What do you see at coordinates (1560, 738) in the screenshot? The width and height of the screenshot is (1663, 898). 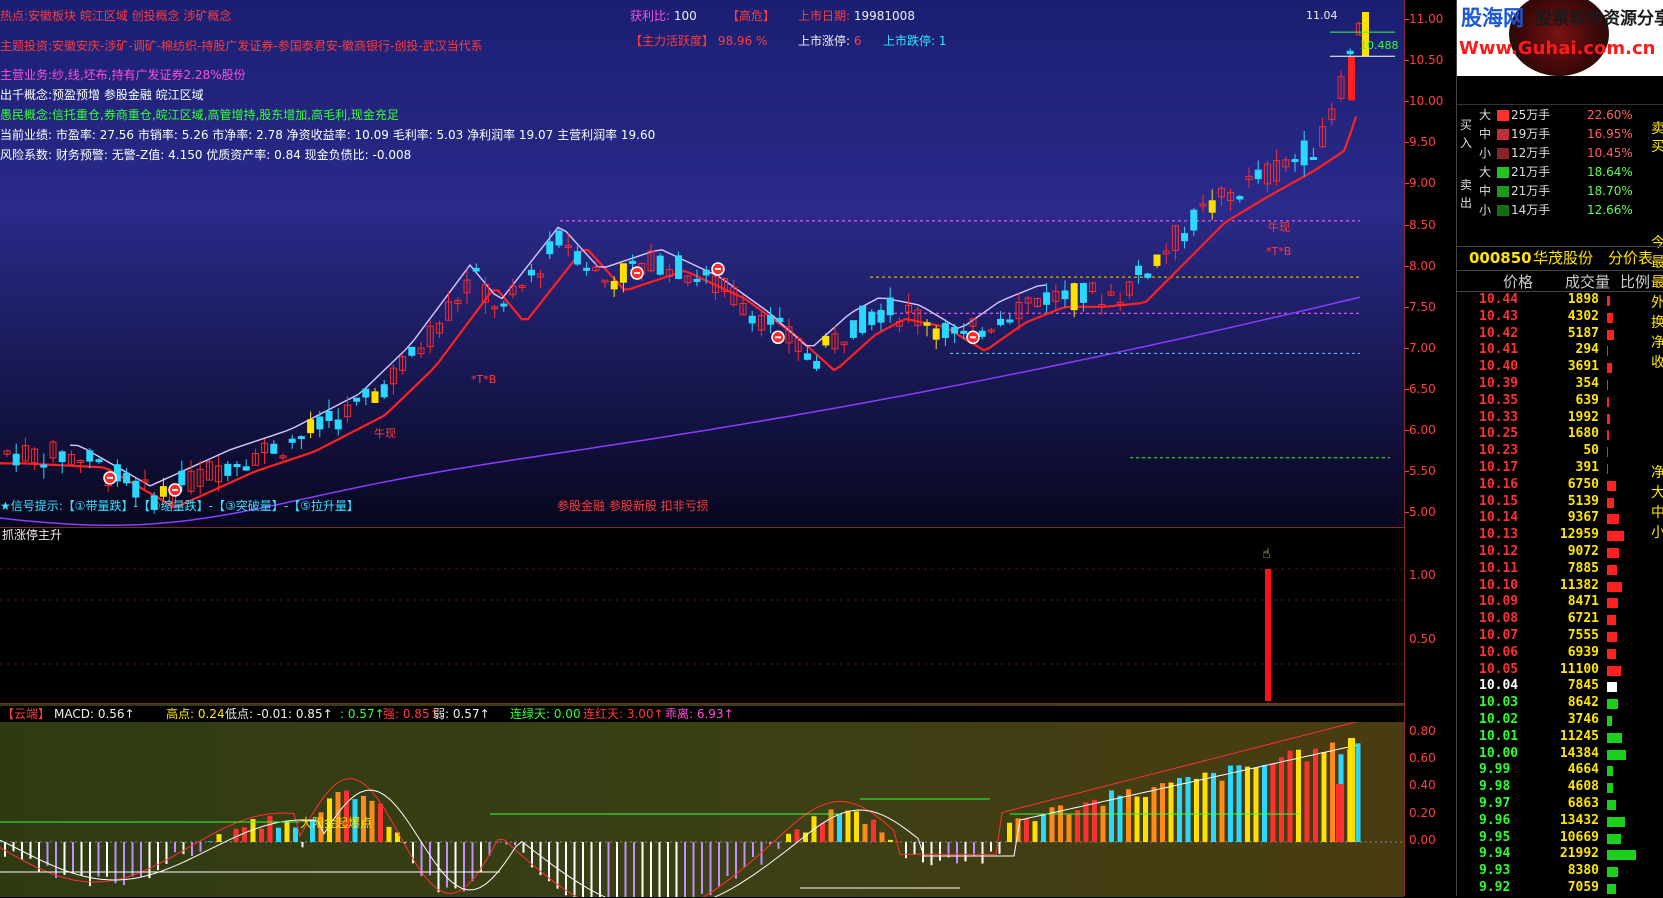 I see `price-row: 10.0111245` at bounding box center [1560, 738].